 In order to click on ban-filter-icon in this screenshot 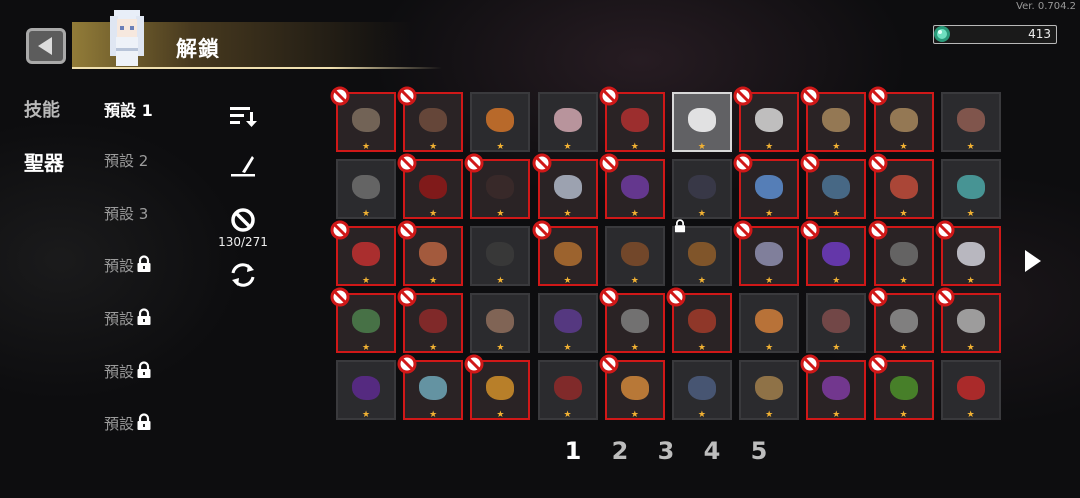, I will do `click(243, 220)`.